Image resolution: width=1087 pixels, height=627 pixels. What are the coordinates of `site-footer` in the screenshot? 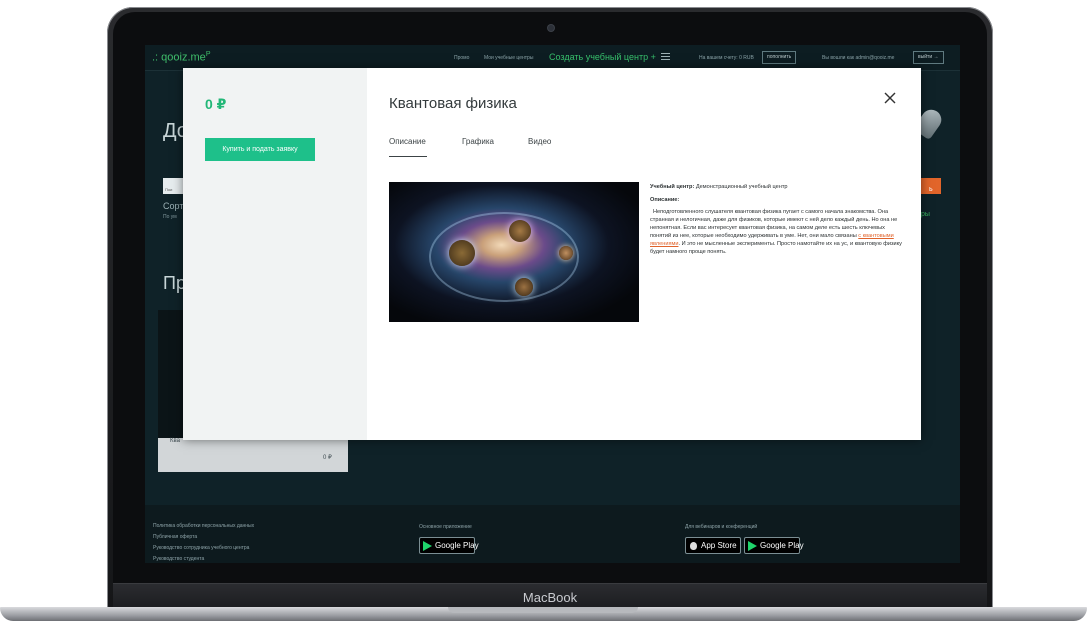 It's located at (552, 534).